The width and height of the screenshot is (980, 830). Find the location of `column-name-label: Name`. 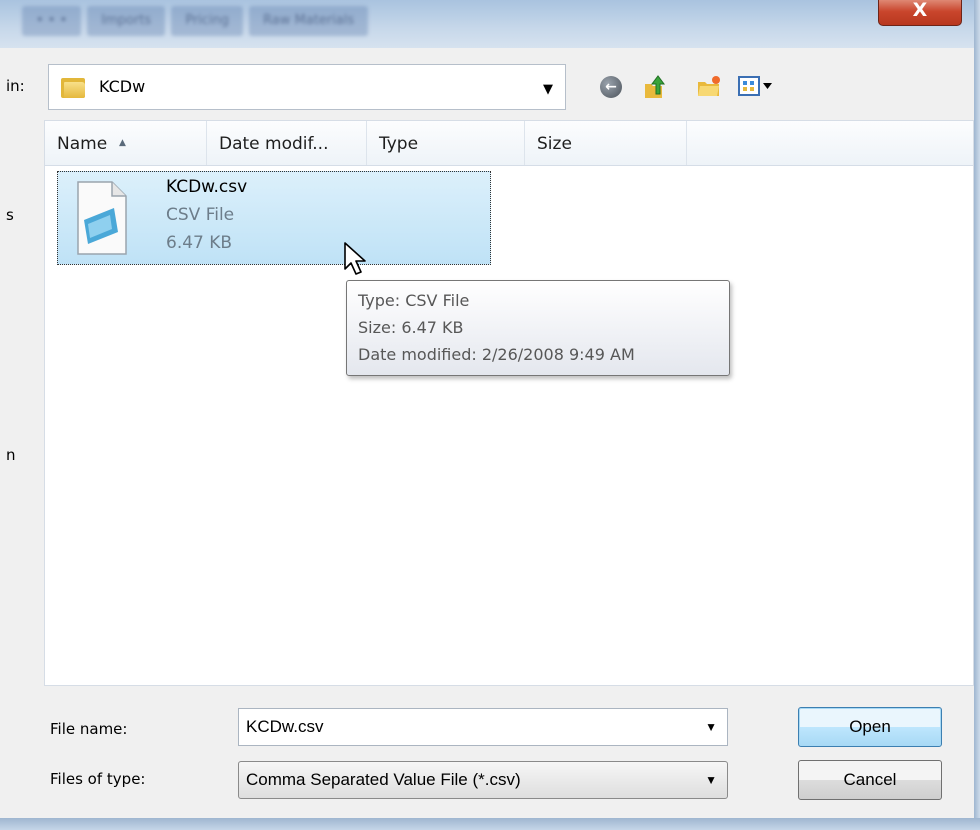

column-name-label: Name is located at coordinates (82, 144).